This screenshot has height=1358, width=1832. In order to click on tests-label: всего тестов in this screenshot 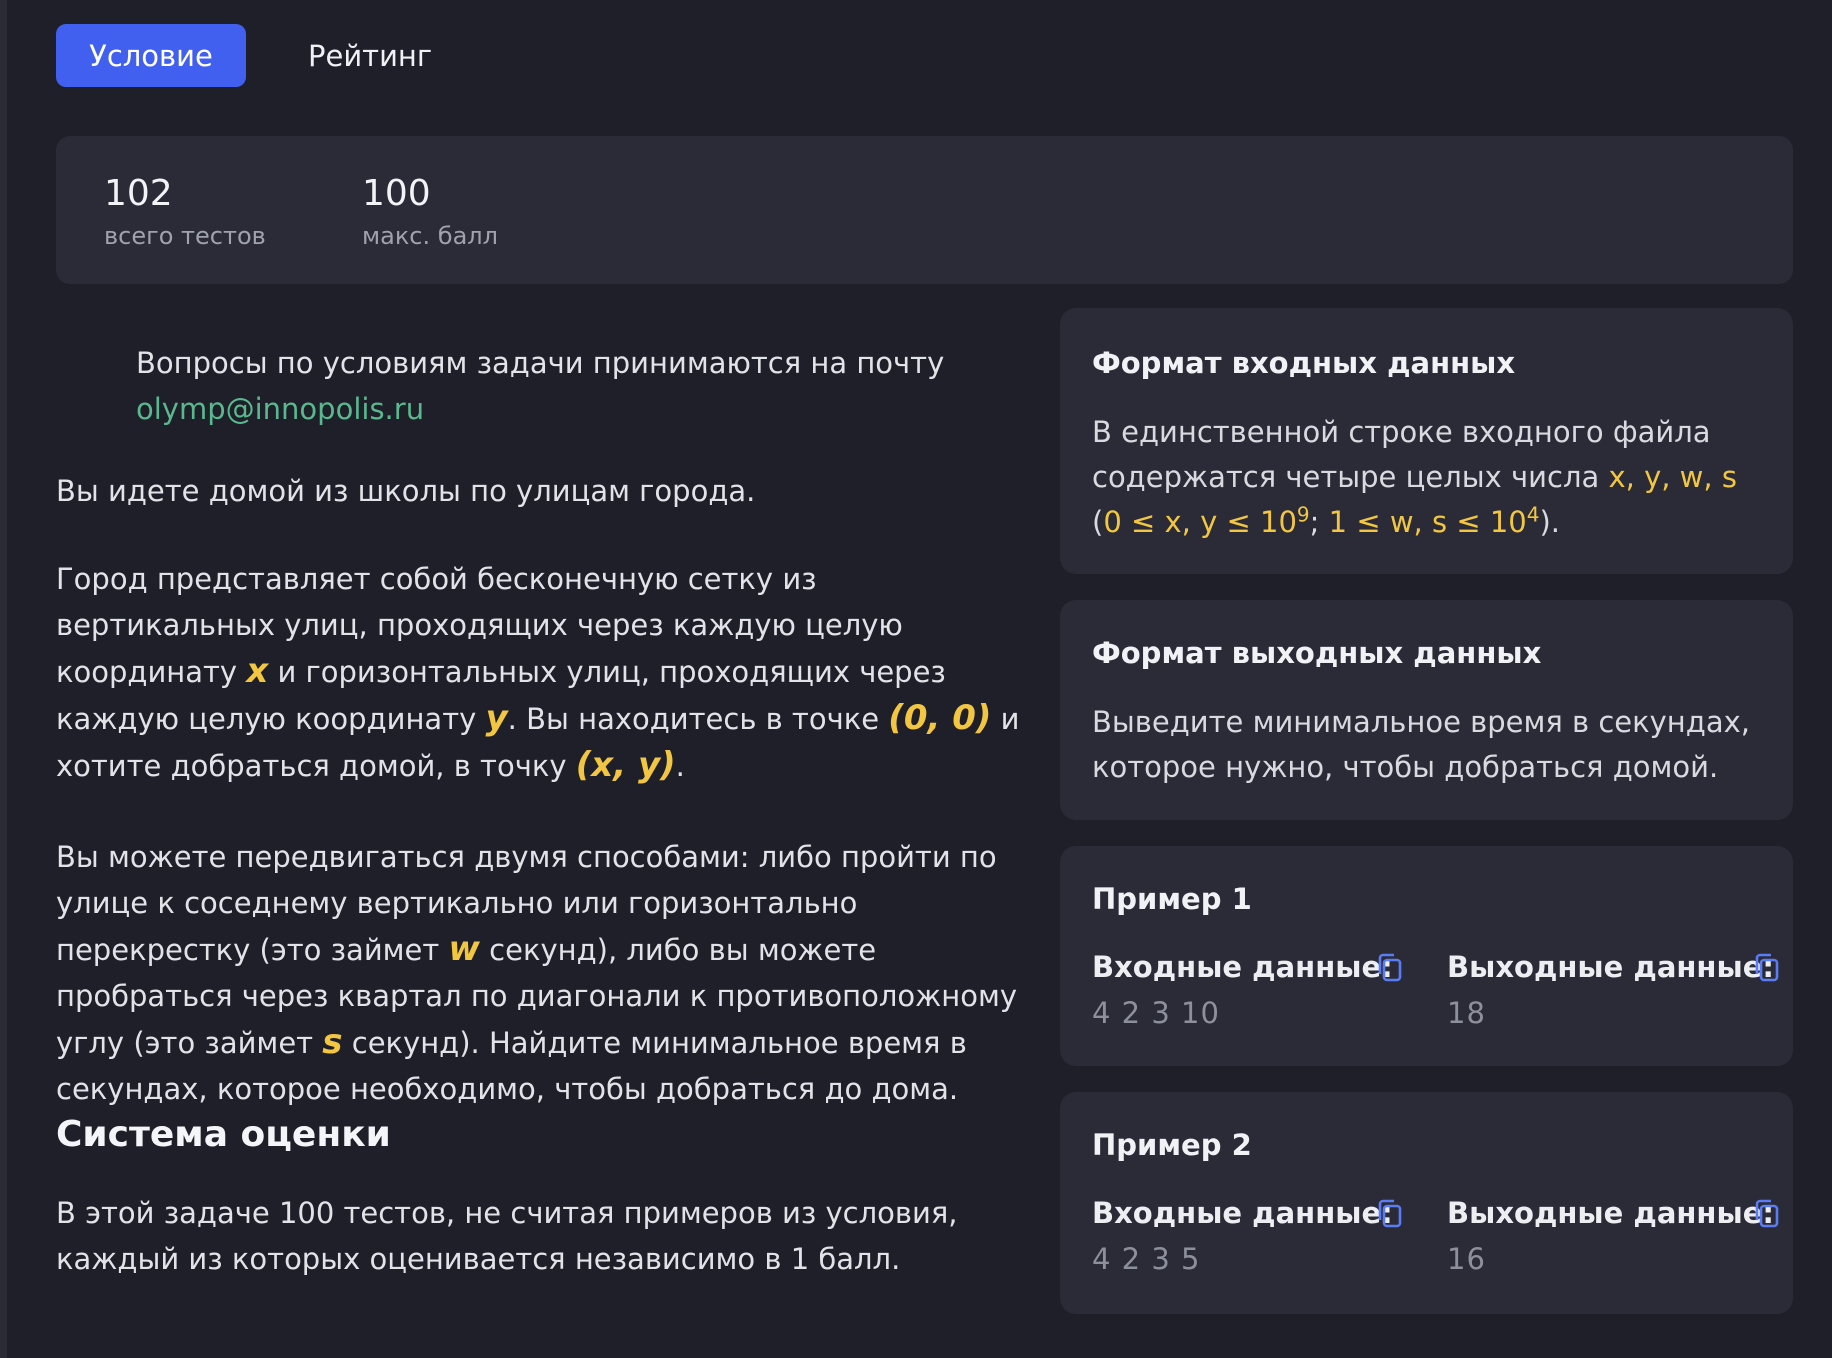, I will do `click(185, 236)`.